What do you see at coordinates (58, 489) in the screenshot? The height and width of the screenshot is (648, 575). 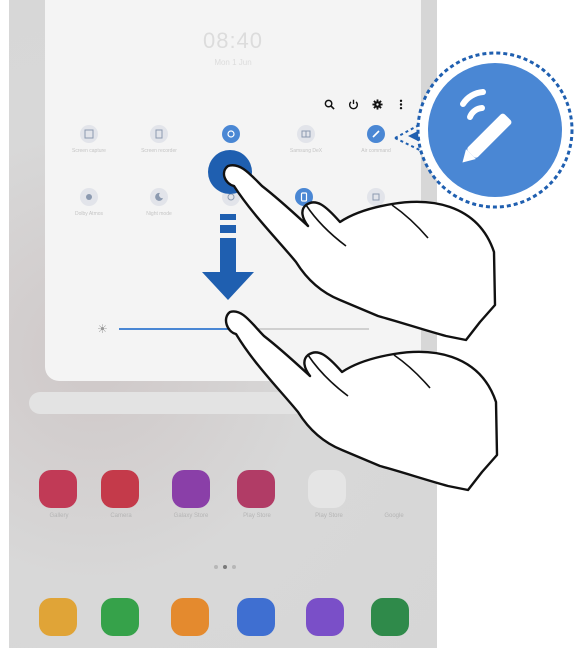 I see `app-gallery` at bounding box center [58, 489].